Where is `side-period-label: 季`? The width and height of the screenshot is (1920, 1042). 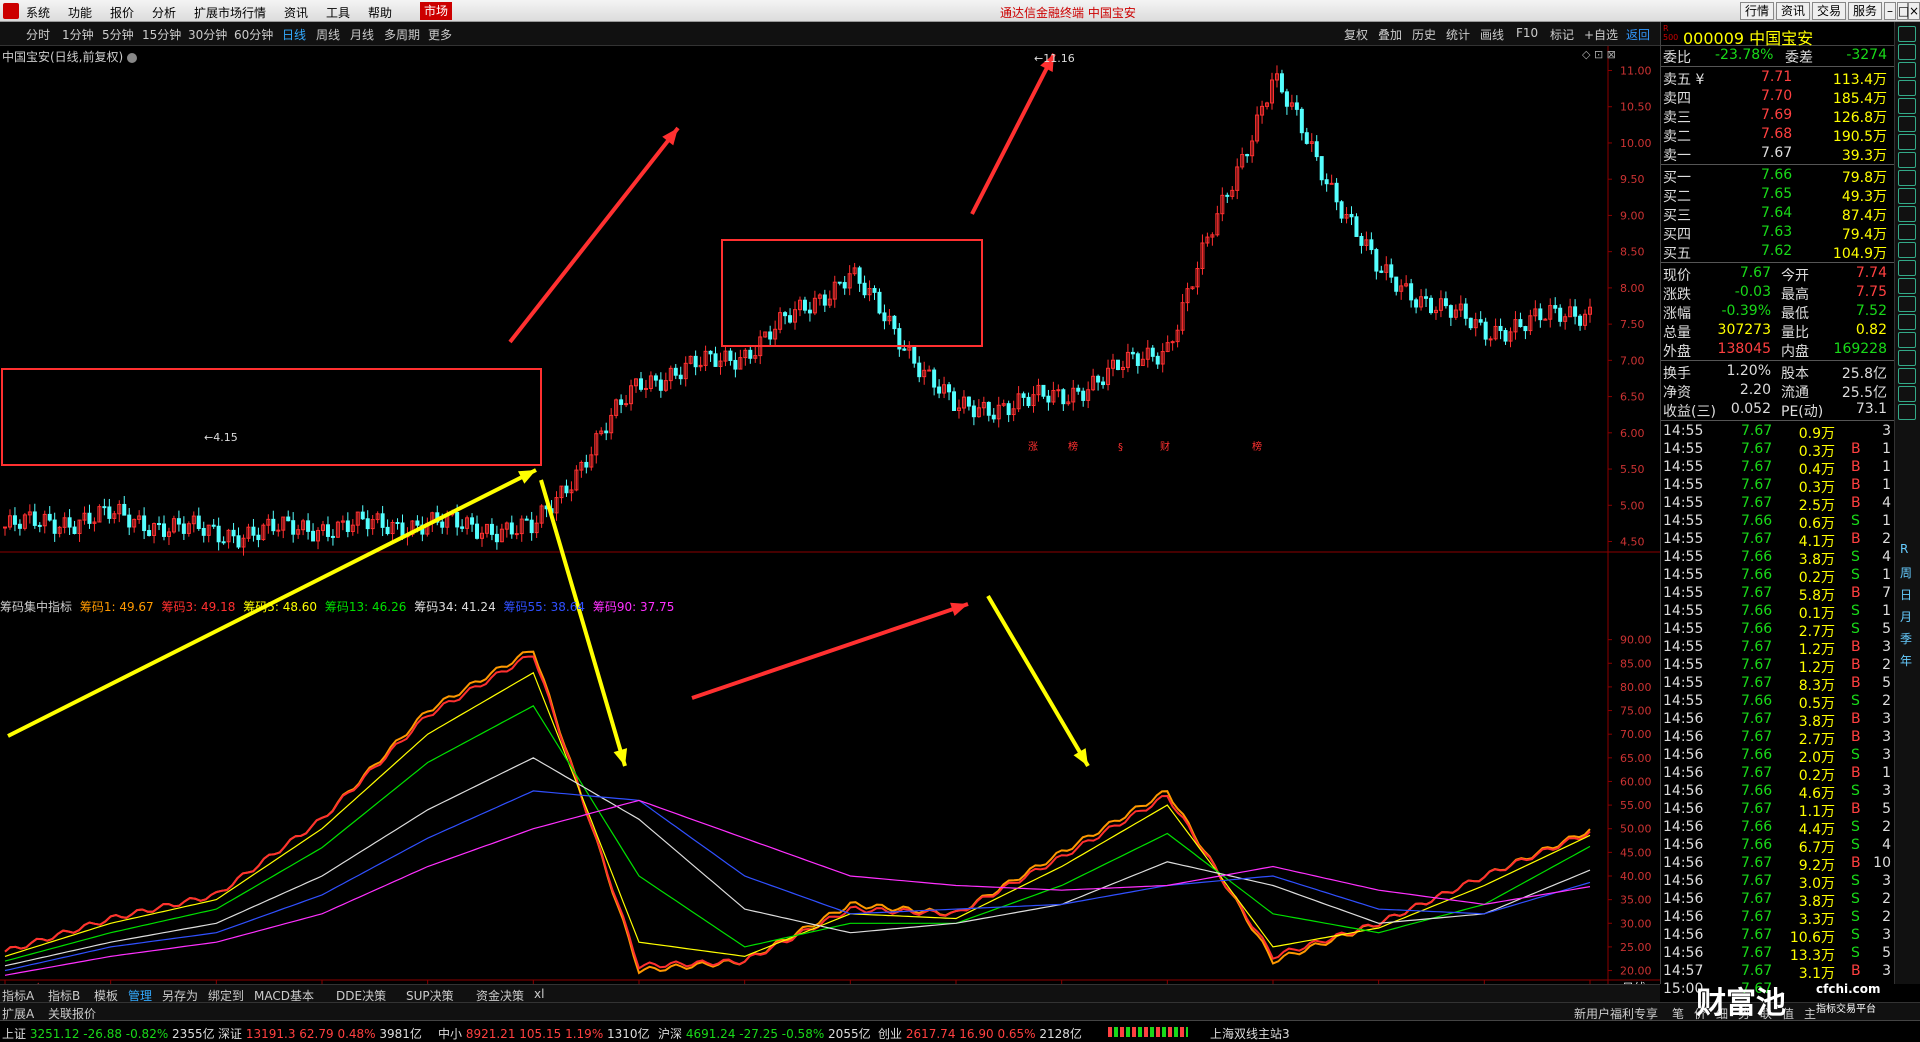
side-period-label: 季 is located at coordinates (1906, 638).